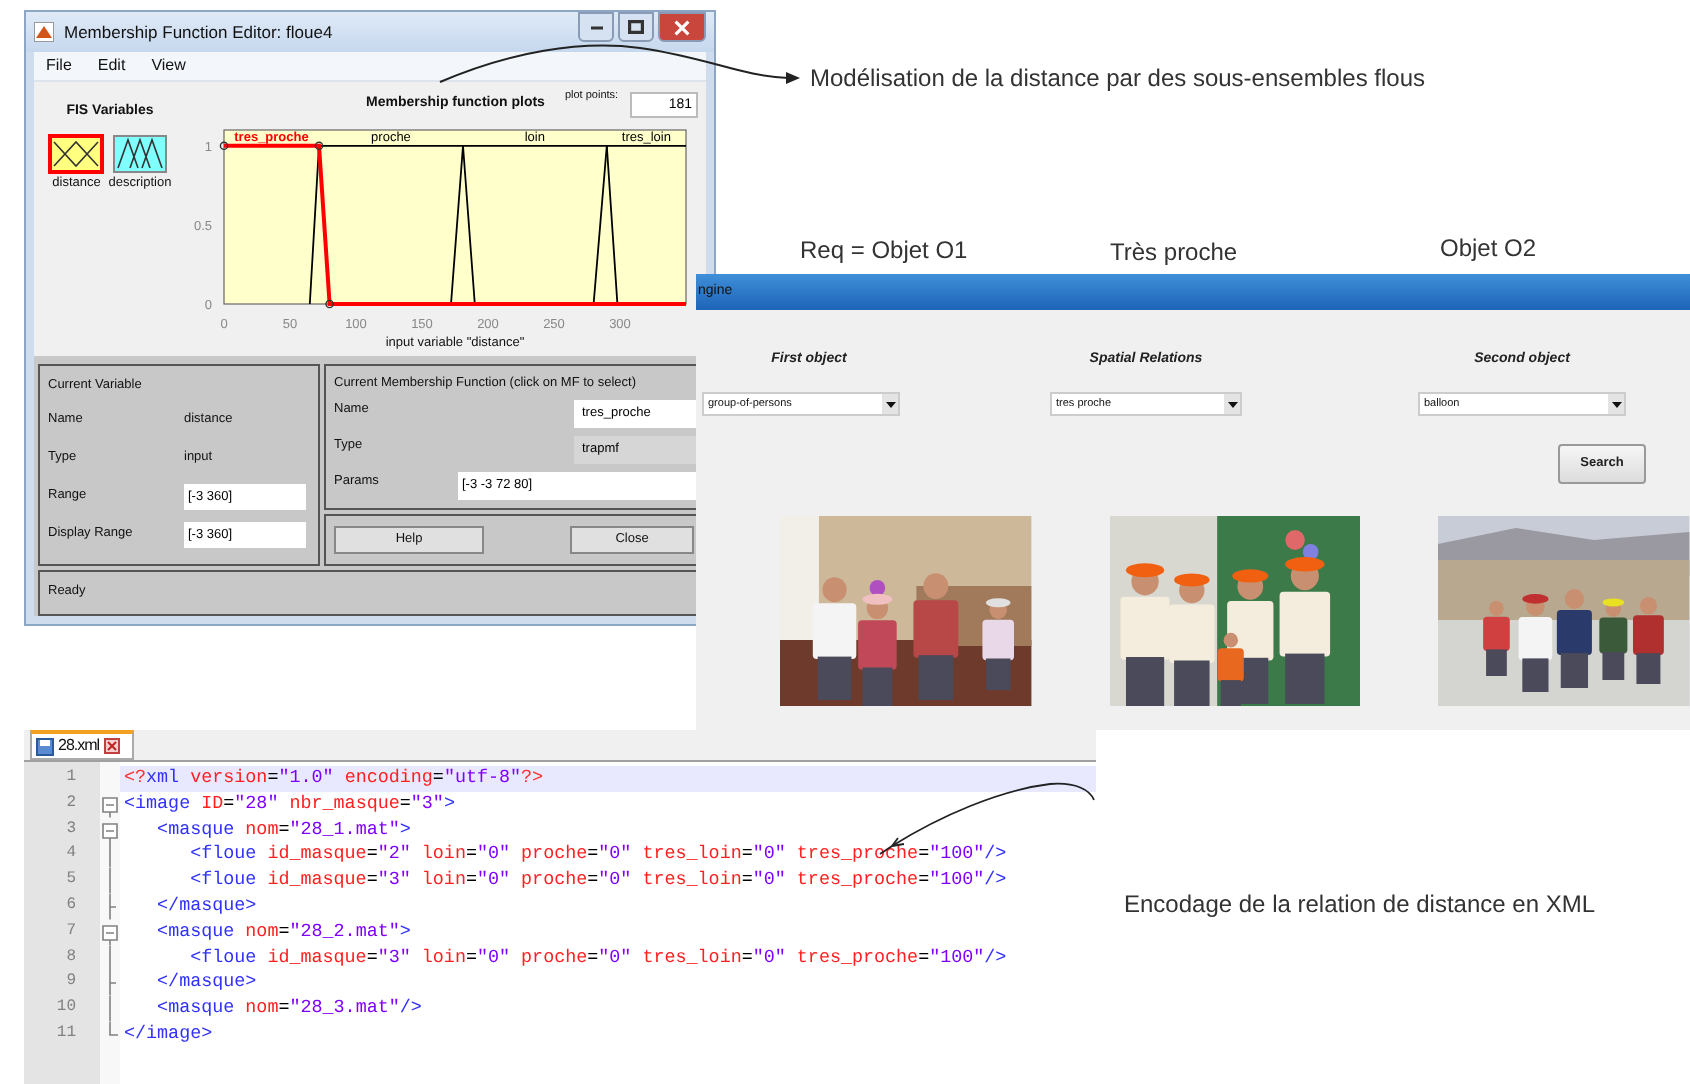 Image resolution: width=1690 pixels, height=1084 pixels. What do you see at coordinates (1174, 253) in the screenshot?
I see `annotation-text: Très proche` at bounding box center [1174, 253].